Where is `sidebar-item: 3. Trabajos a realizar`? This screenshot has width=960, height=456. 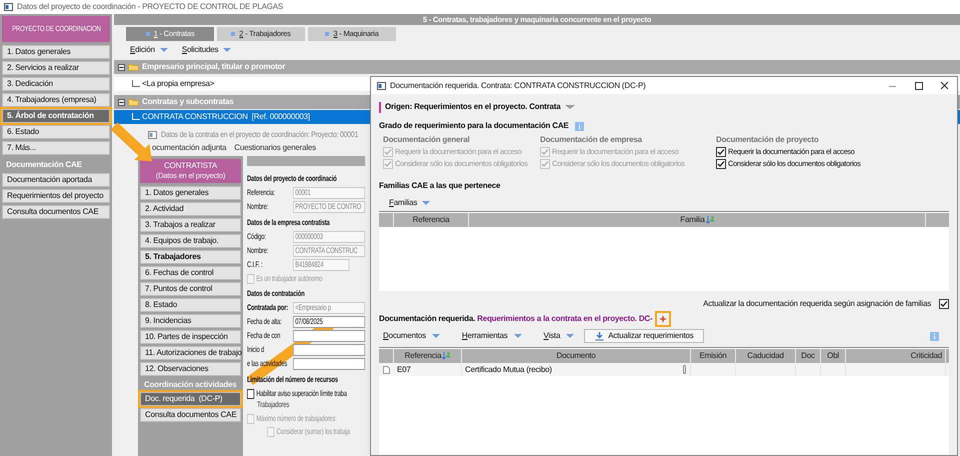 sidebar-item: 3. Trabajos a realizar is located at coordinates (190, 225).